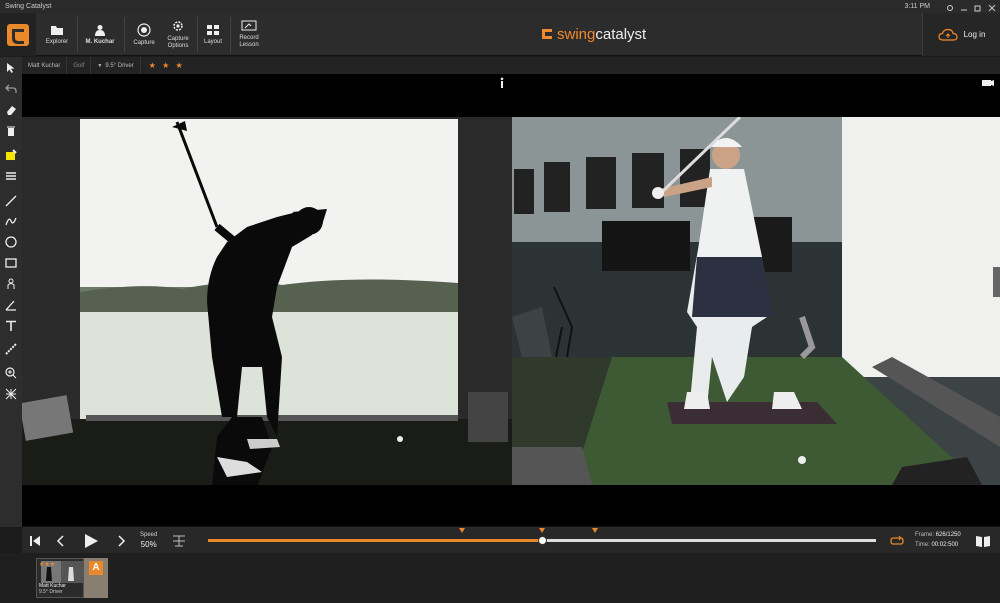 This screenshot has height=603, width=1000. What do you see at coordinates (79, 65) in the screenshot?
I see `sport-name: Golf` at bounding box center [79, 65].